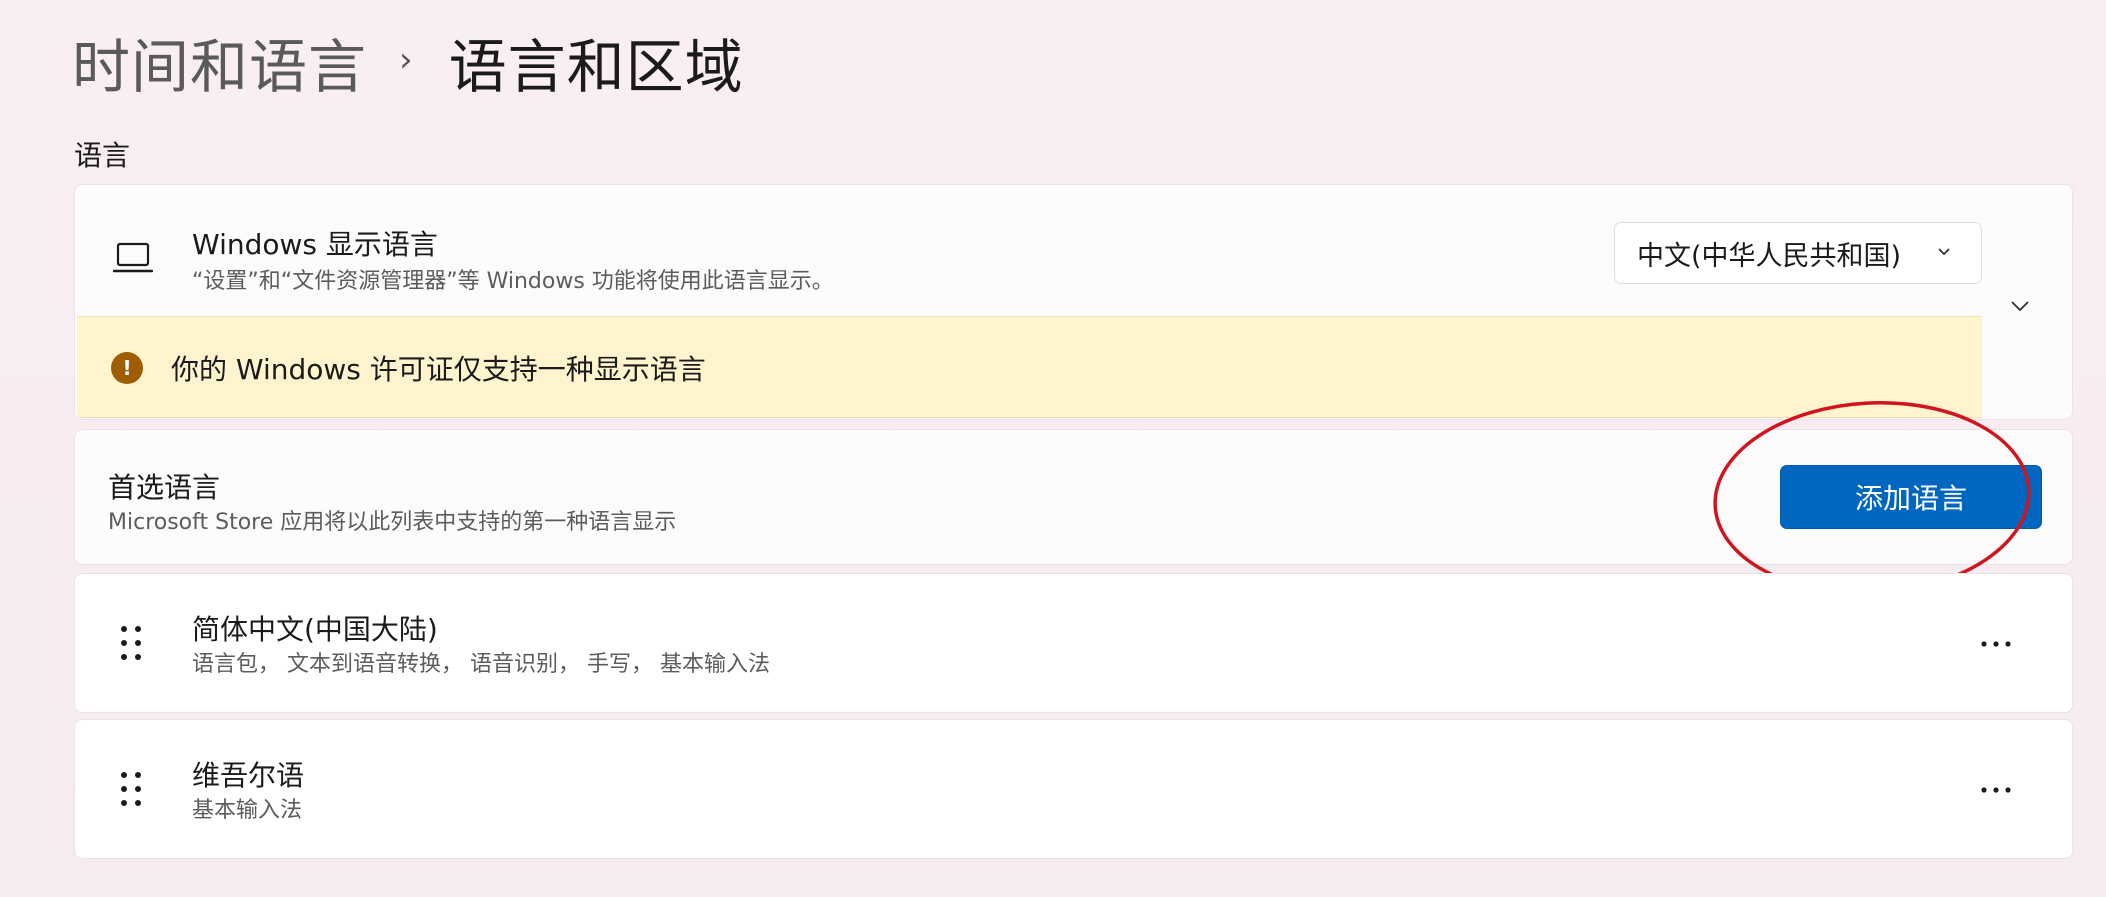 The width and height of the screenshot is (2106, 897). I want to click on breadcrumb-parent: 时间和语言, so click(219, 62).